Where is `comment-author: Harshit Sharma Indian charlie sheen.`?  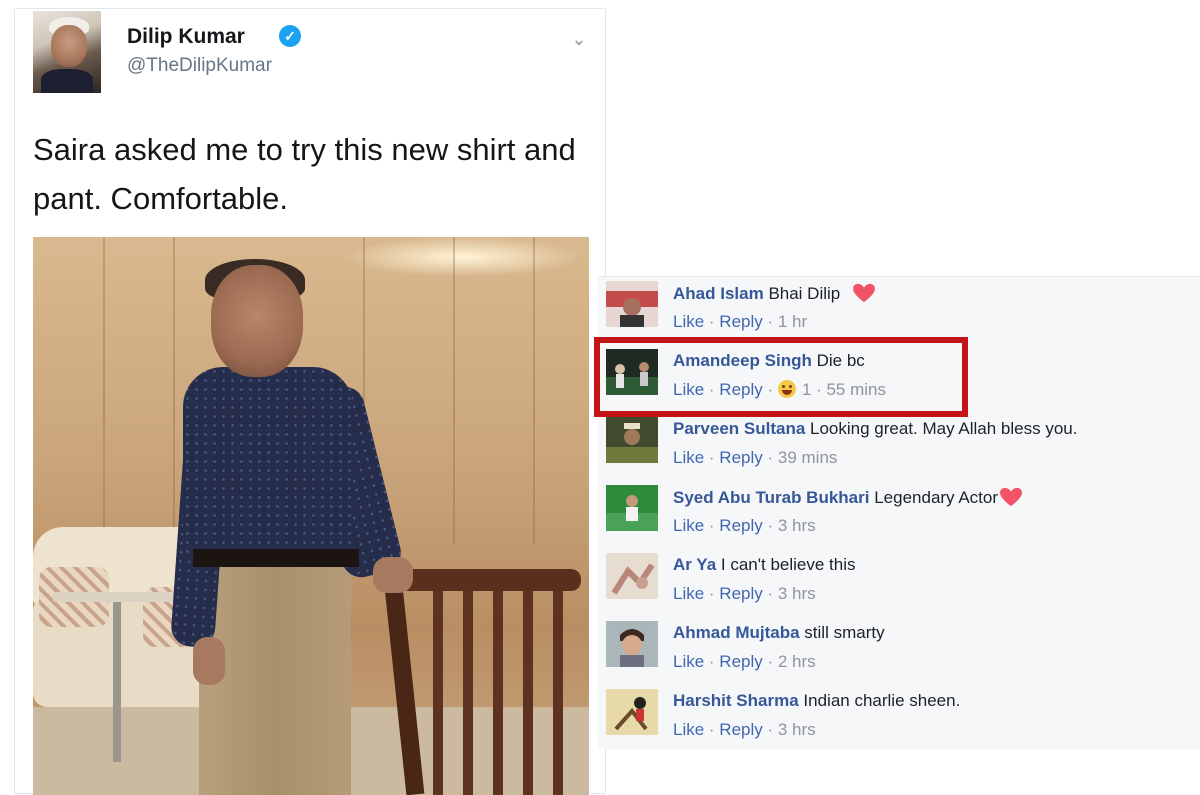 comment-author: Harshit Sharma Indian charlie sheen. is located at coordinates (816, 701).